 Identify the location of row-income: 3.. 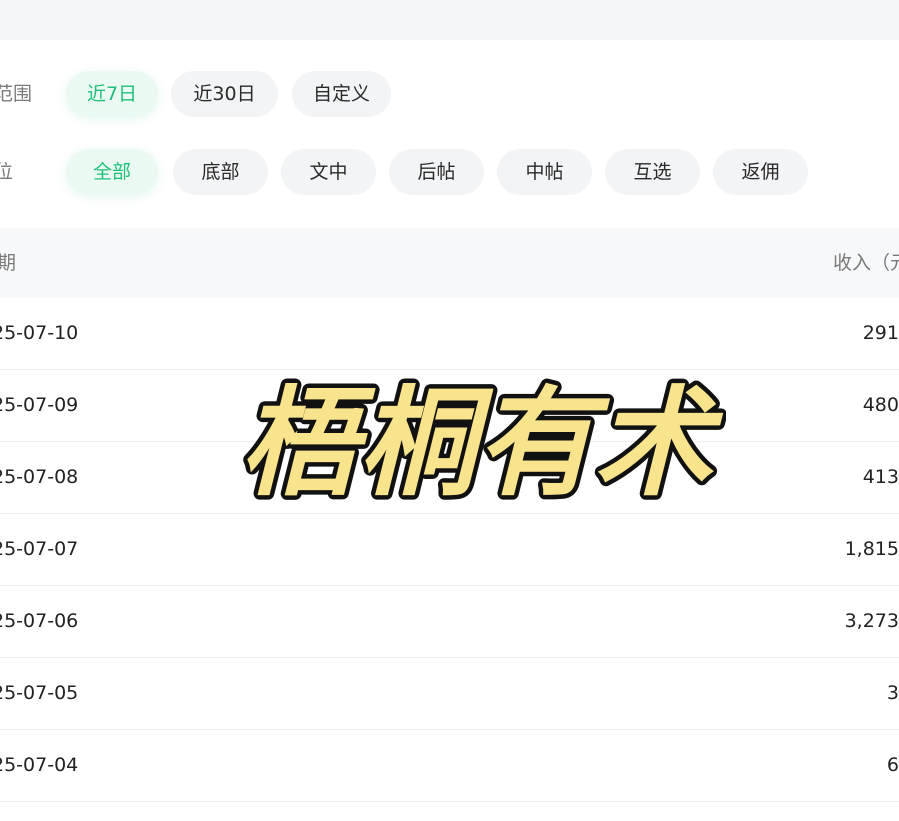
(892, 693).